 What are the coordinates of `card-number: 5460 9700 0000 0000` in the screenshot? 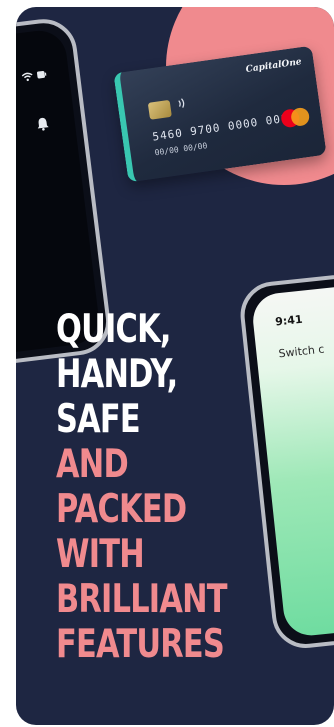 It's located at (224, 127).